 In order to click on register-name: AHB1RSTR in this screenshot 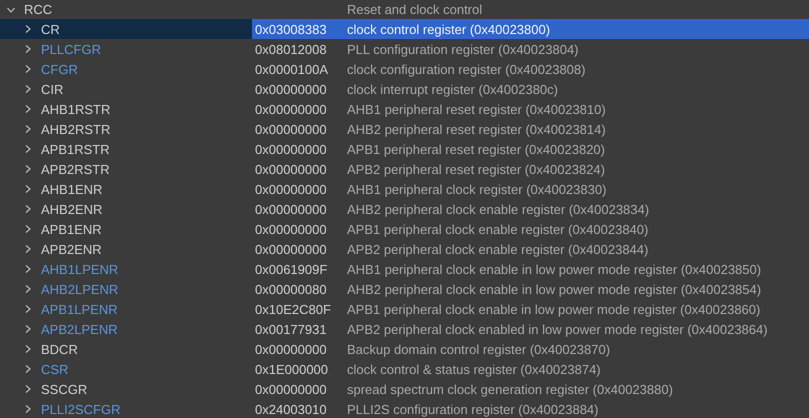, I will do `click(75, 109)`.